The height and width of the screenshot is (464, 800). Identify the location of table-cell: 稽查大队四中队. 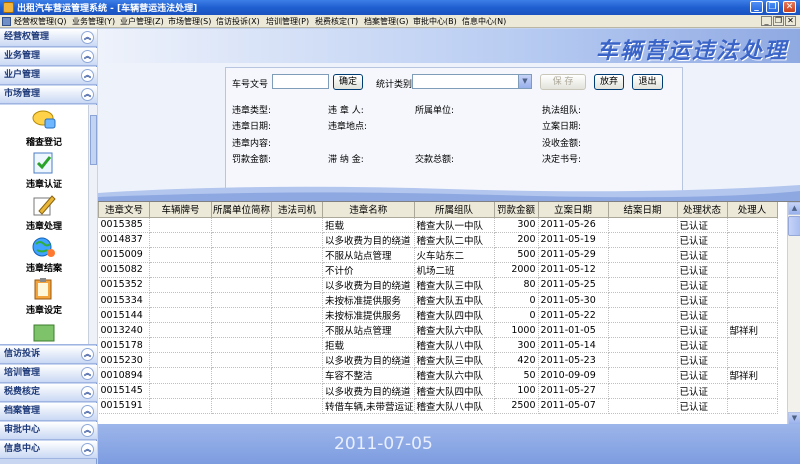
(454, 315).